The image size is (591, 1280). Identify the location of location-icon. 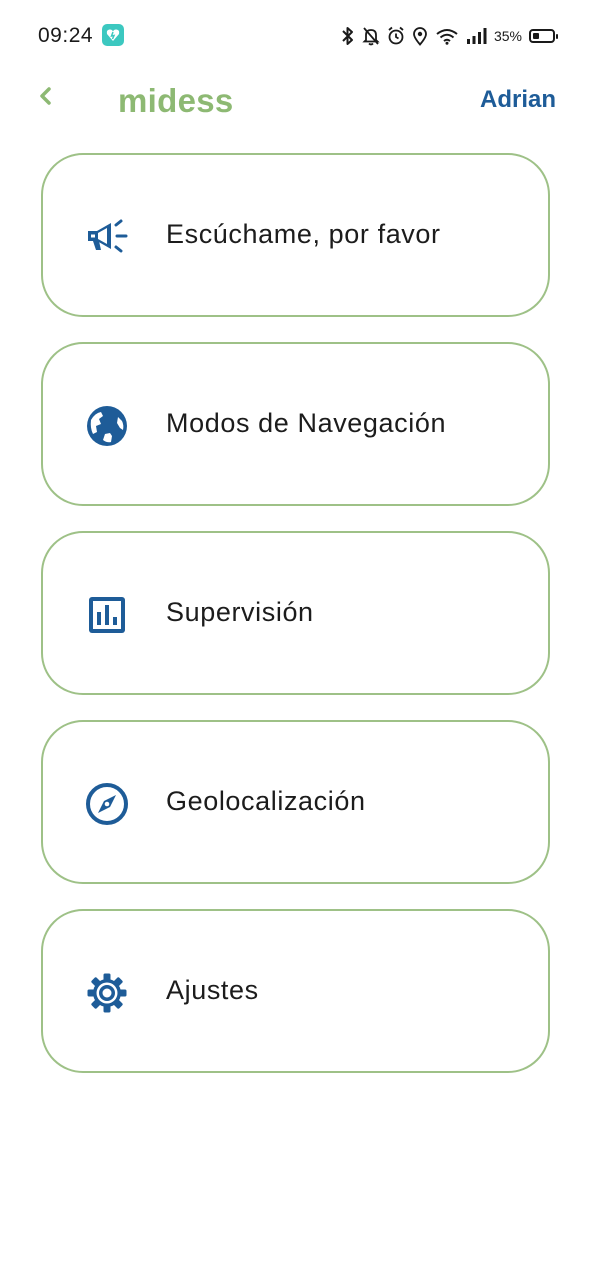
(420, 36).